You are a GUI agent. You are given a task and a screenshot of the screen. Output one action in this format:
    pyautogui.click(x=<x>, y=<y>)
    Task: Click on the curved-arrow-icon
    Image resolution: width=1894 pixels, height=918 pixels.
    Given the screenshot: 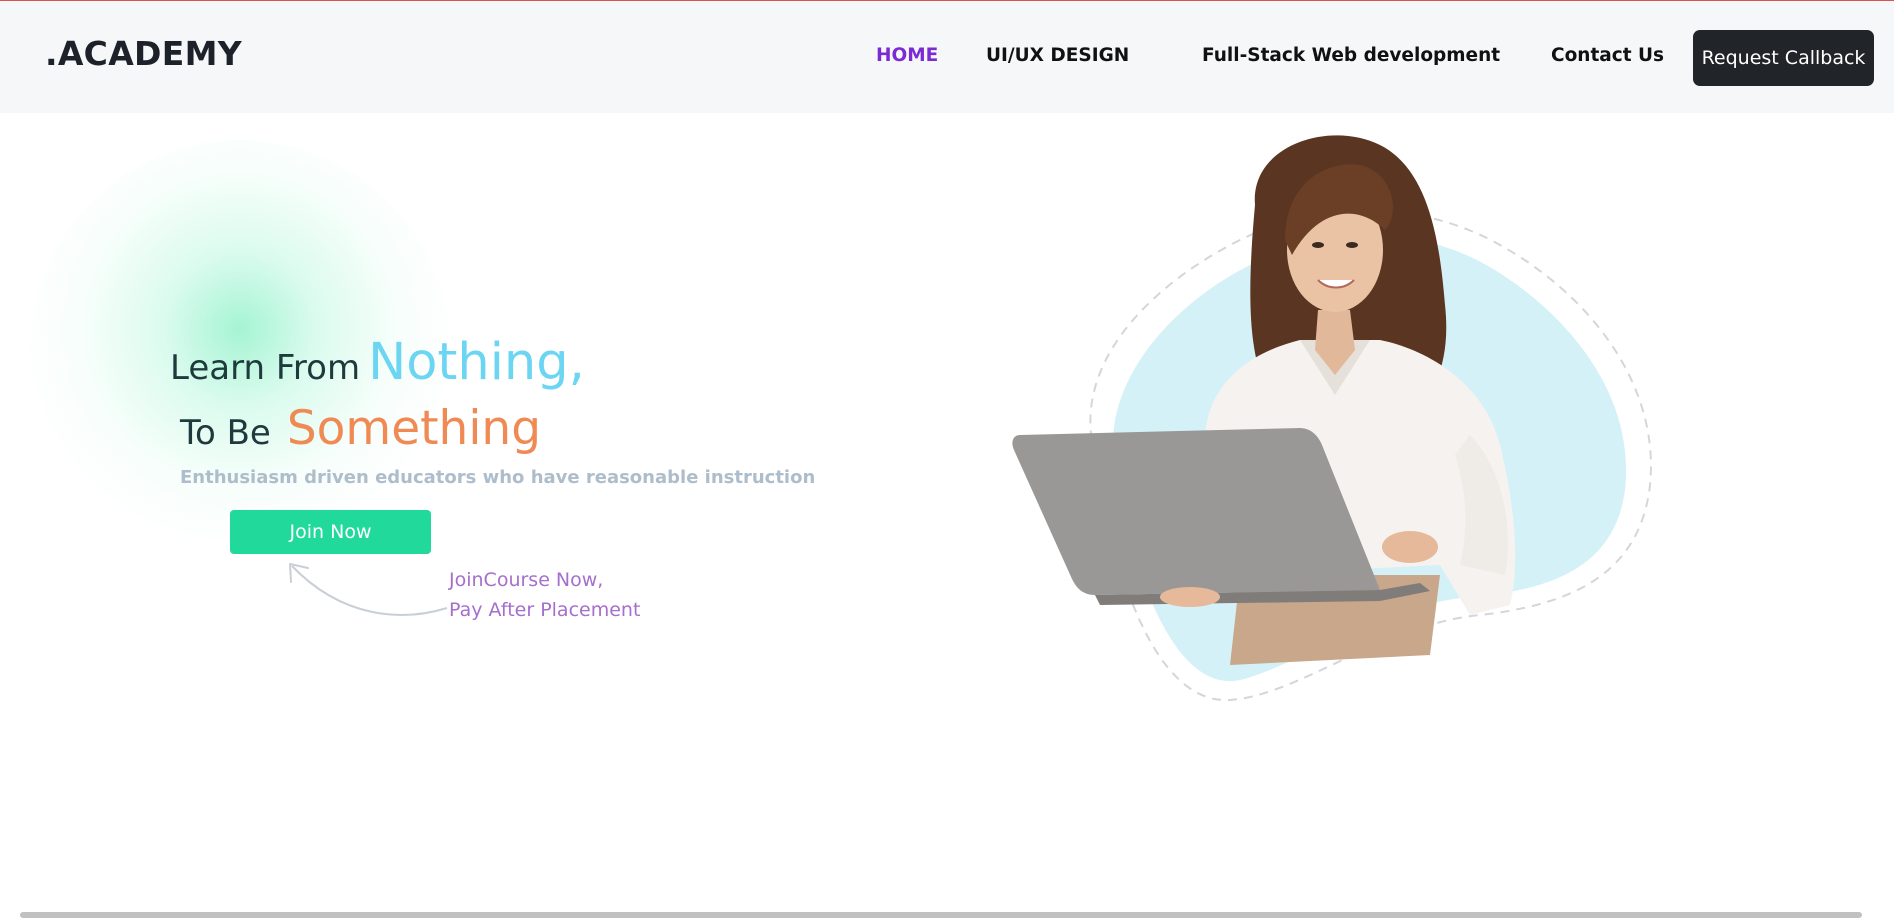 What is the action you would take?
    pyautogui.click(x=368, y=589)
    